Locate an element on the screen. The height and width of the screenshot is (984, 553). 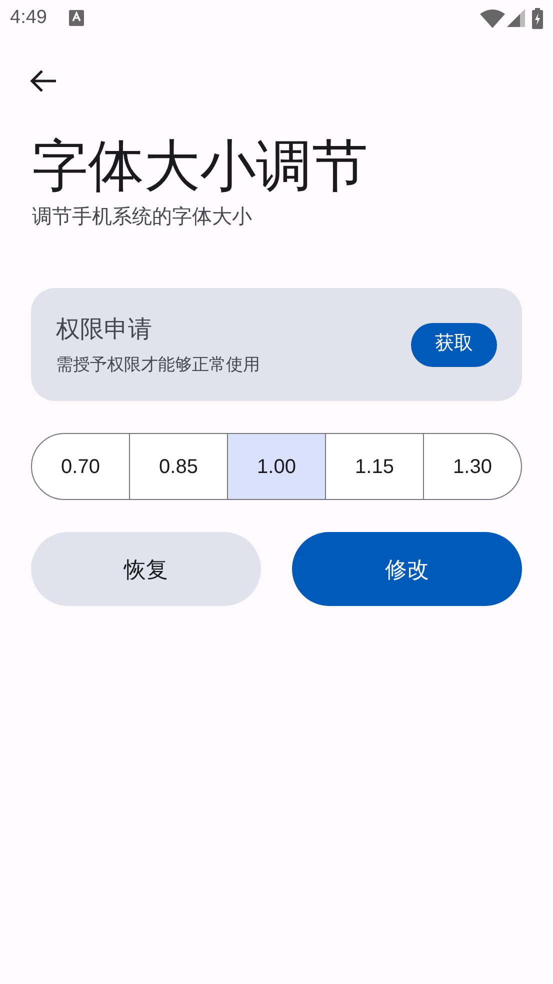
scale-option: 0.70 is located at coordinates (80, 466).